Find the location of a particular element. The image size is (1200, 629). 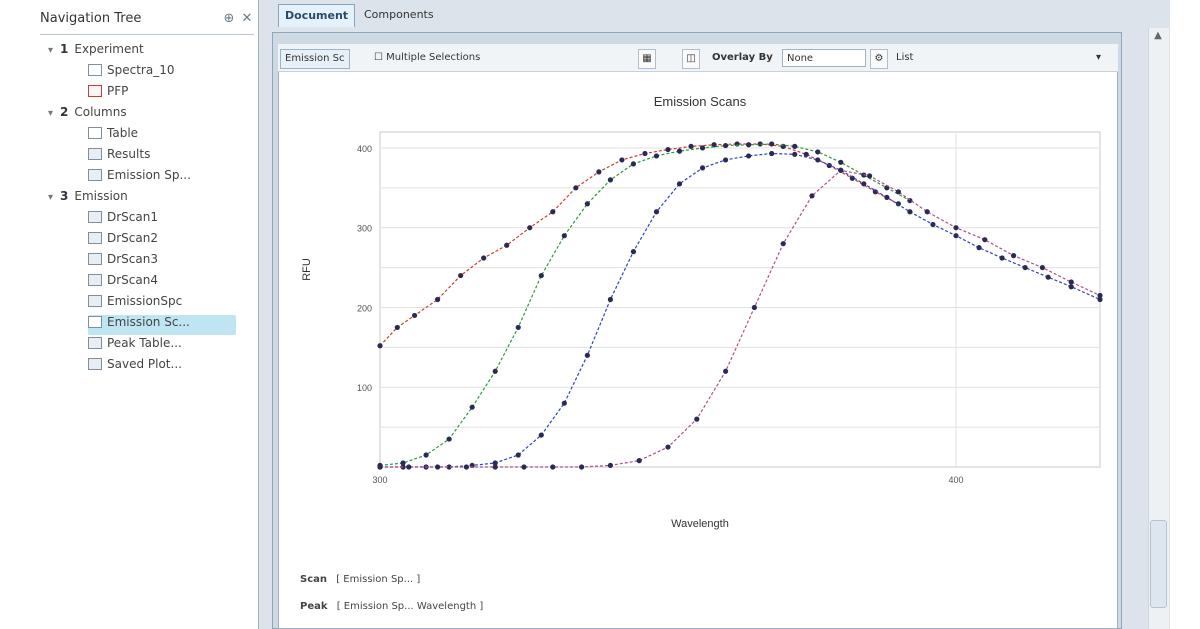

tree-item: EmissionSpc is located at coordinates (162, 304).